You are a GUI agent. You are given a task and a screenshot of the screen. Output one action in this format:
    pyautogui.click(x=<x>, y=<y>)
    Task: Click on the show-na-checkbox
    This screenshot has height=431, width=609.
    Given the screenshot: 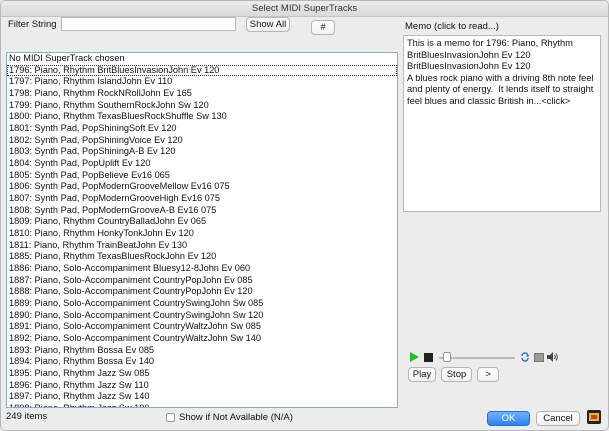 What is the action you would take?
    pyautogui.click(x=170, y=417)
    